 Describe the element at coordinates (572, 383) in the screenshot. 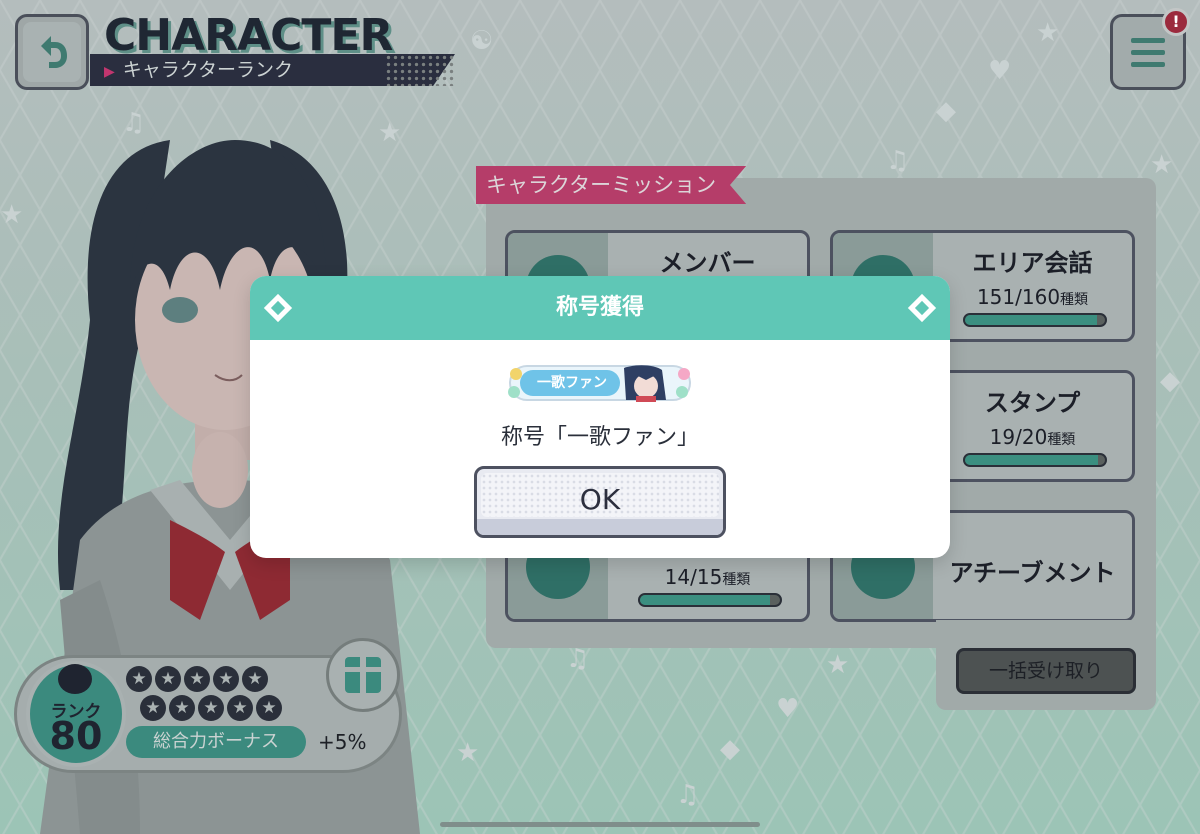

I see `title-plate-text: 一歌ファン` at that location.